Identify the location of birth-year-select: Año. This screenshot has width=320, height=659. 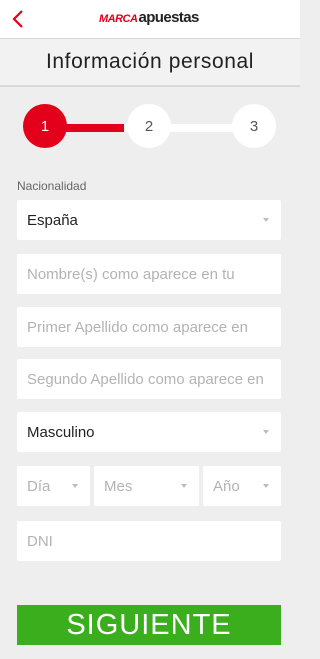
(242, 486).